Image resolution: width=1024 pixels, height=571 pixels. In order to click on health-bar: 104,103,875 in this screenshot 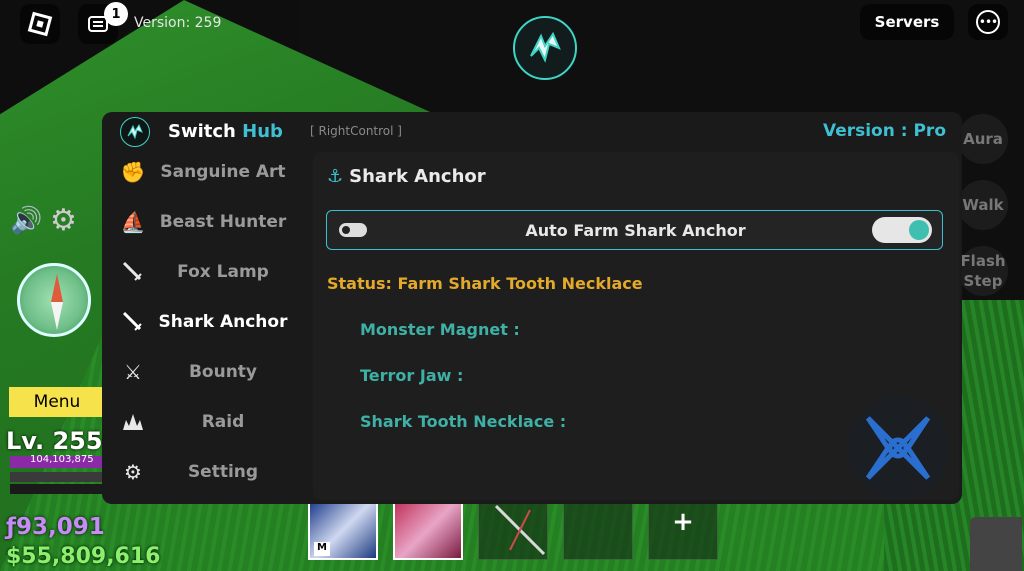, I will do `click(57, 461)`.